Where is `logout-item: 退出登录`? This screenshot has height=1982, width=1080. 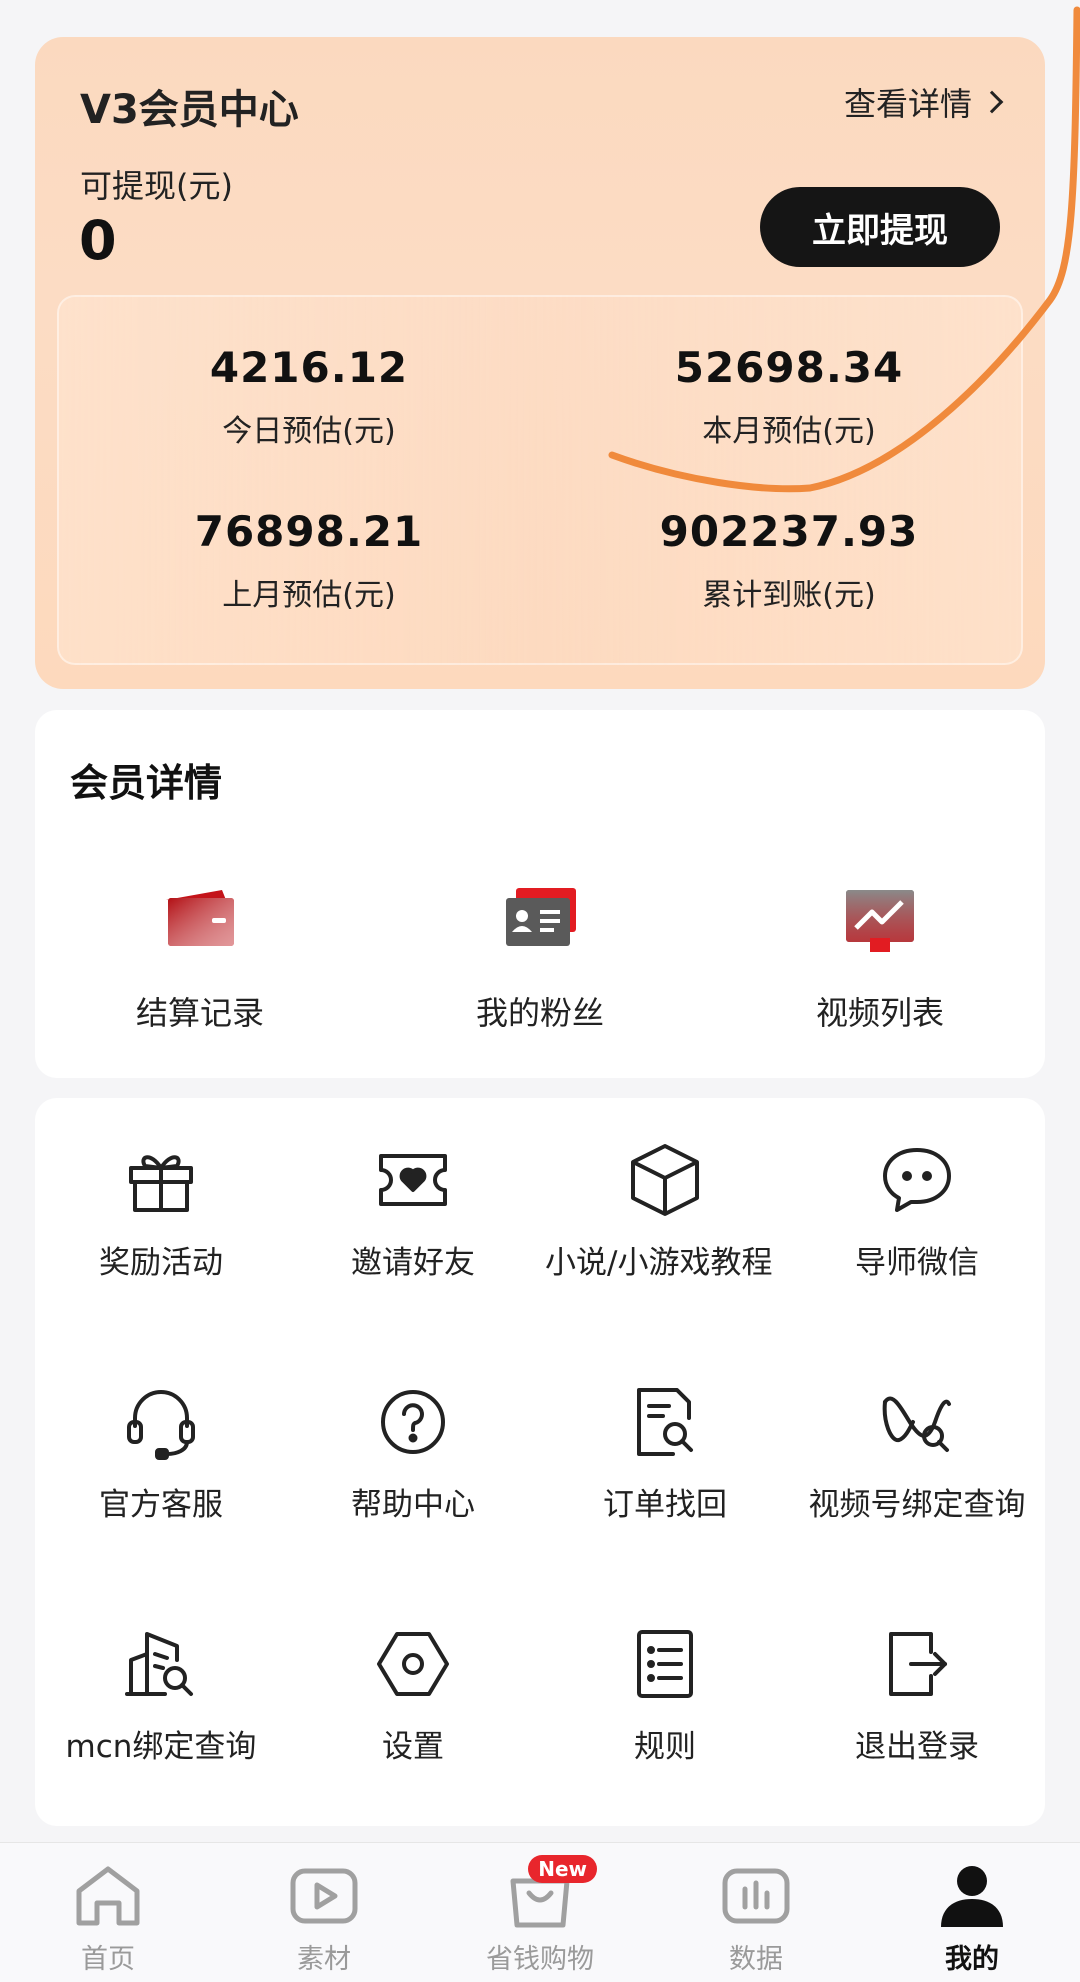
logout-item: 退出登录 is located at coordinates (917, 1696).